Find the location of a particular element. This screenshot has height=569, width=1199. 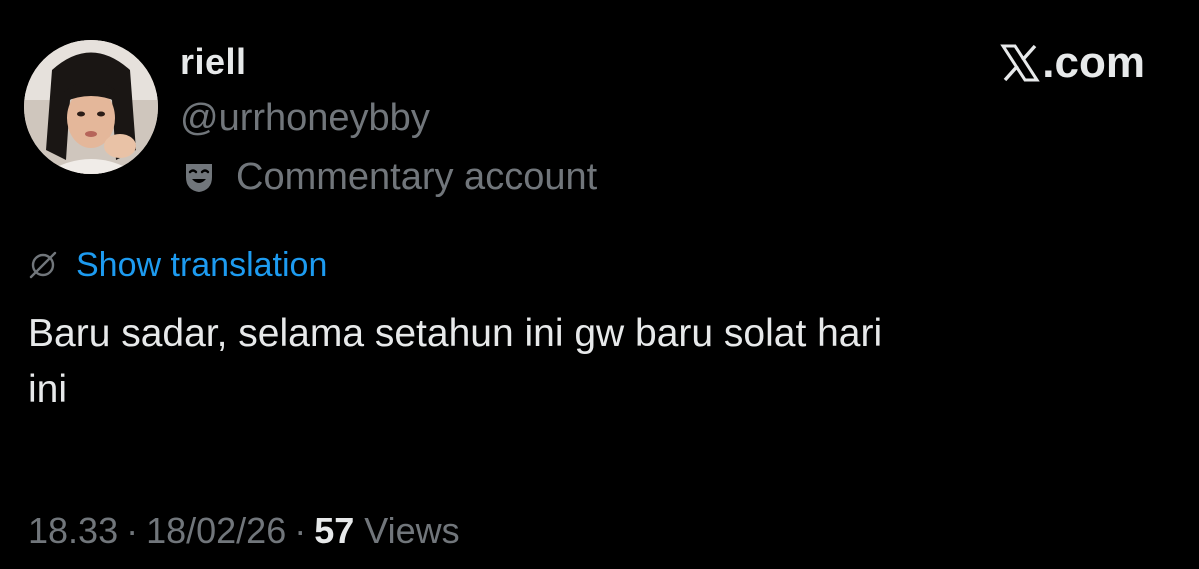

show-translation-link: Show translation is located at coordinates (177, 265).